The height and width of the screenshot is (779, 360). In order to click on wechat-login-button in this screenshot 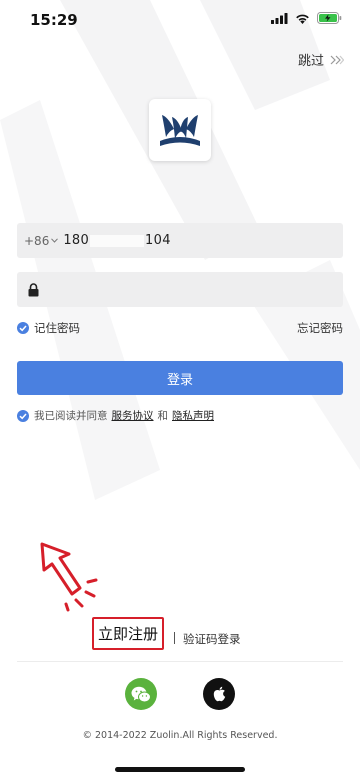, I will do `click(141, 694)`.